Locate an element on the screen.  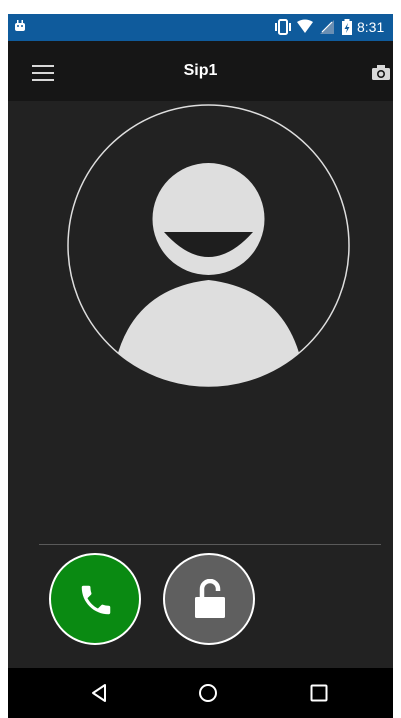
unlock-icon is located at coordinates (210, 598).